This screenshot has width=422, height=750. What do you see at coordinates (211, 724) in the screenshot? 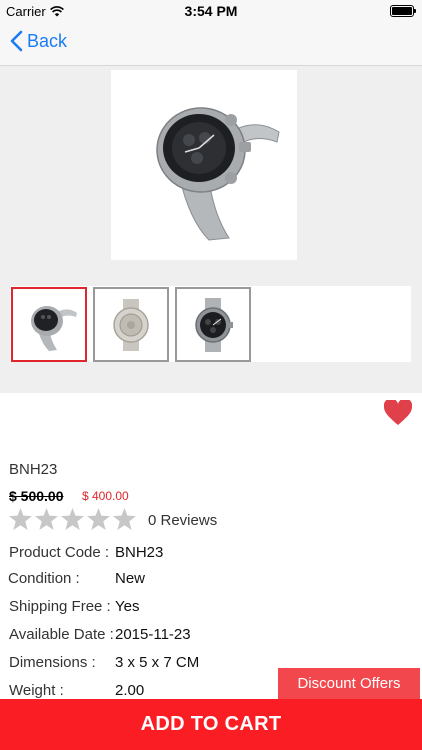
I see `add-to-cart-button: ADD TO CART` at bounding box center [211, 724].